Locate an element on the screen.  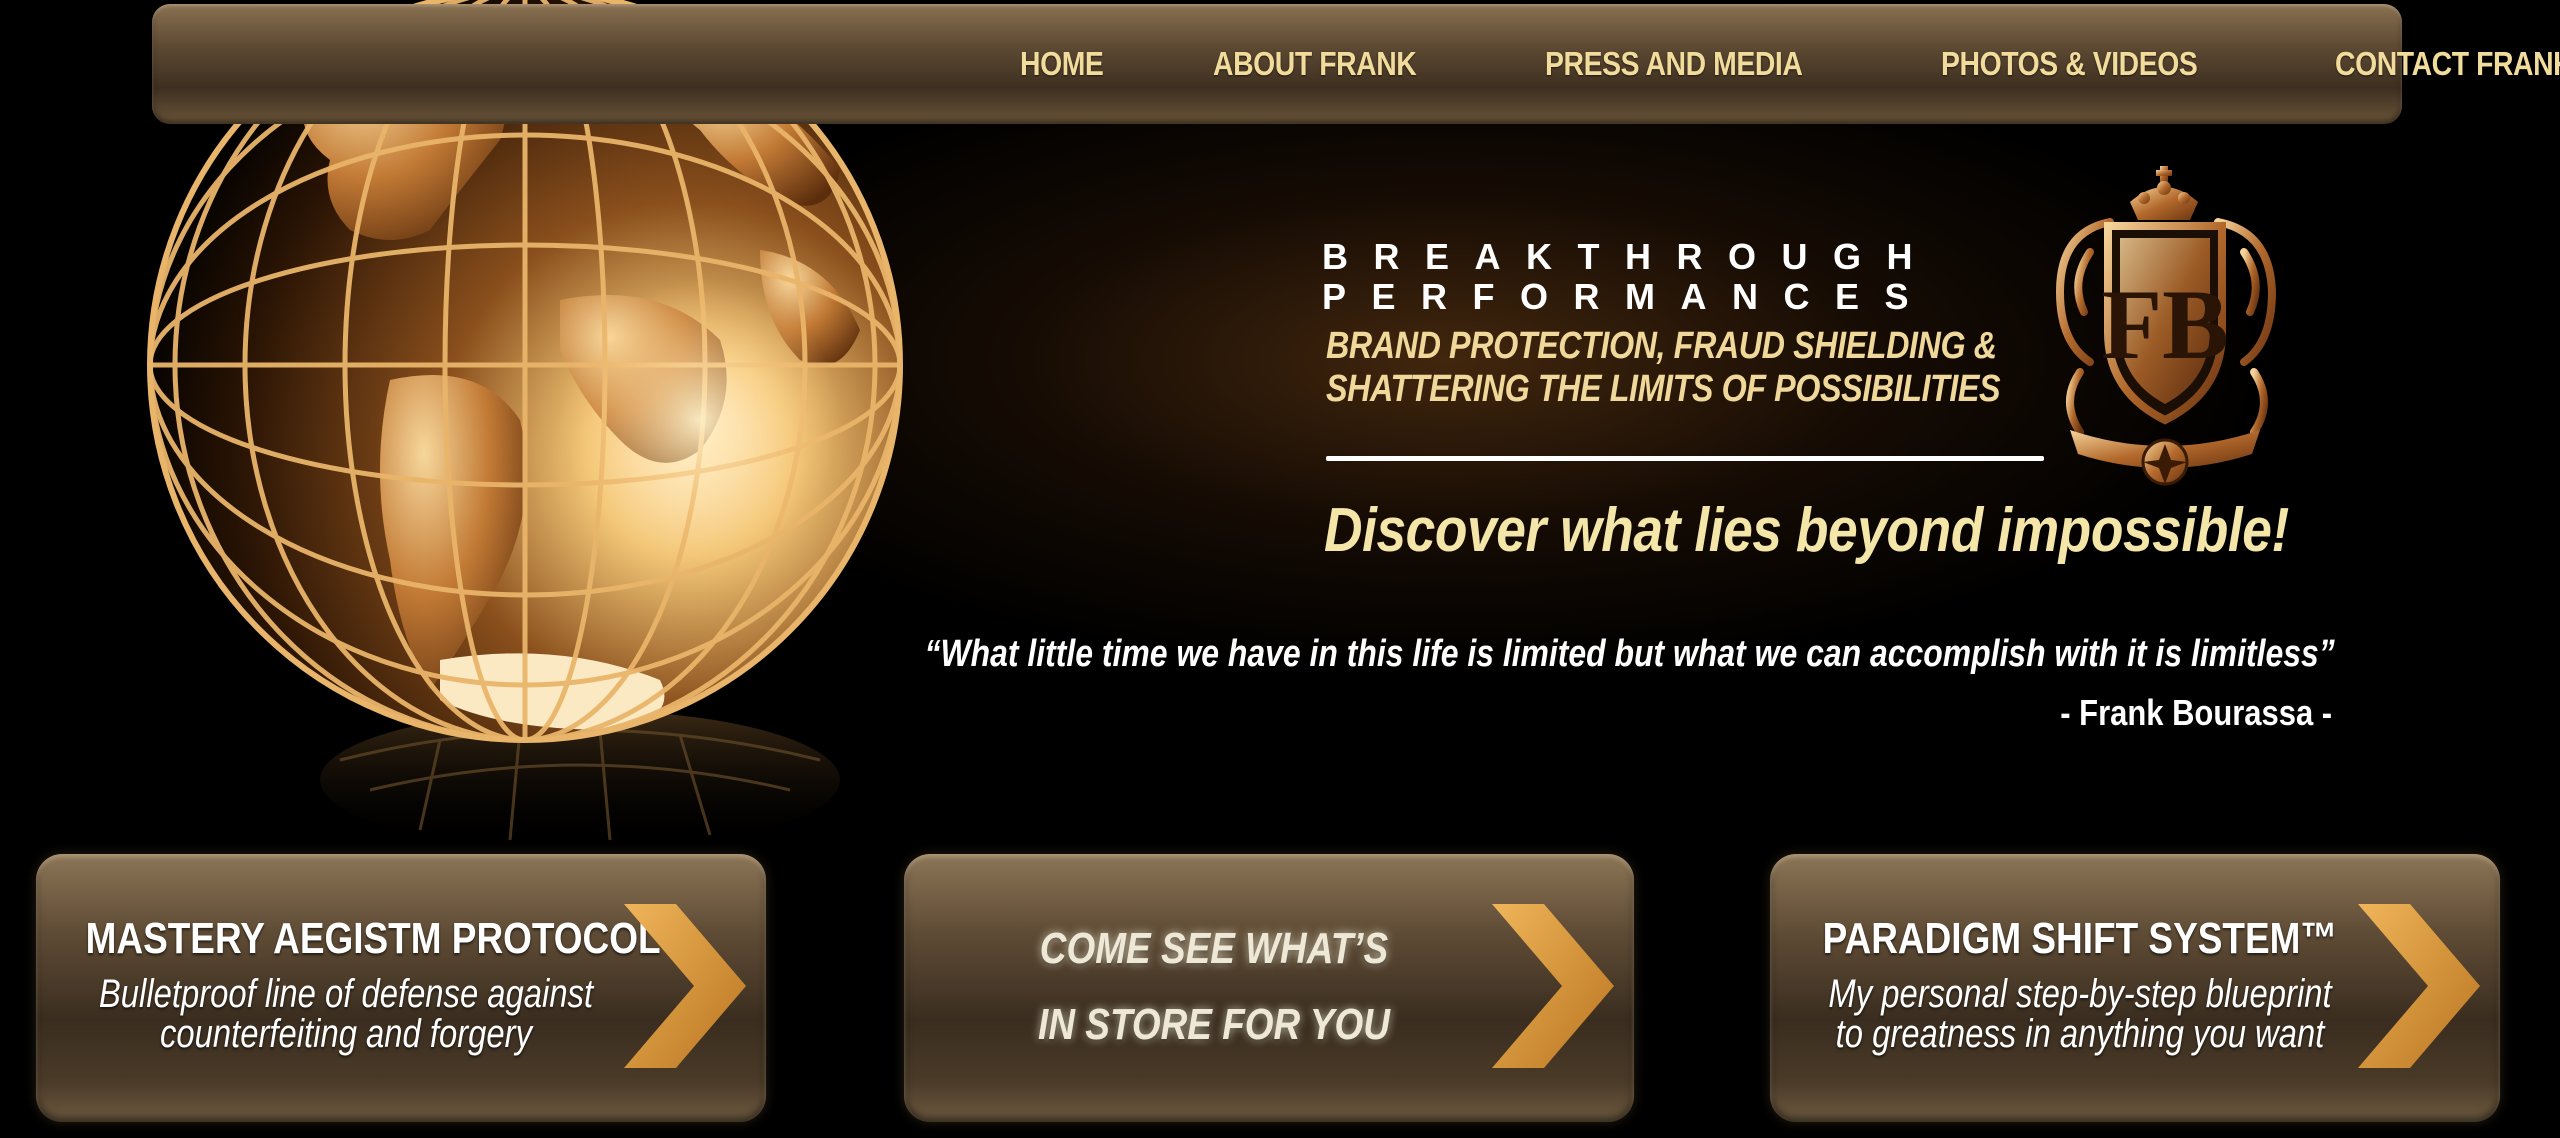
cta-subtitle-line-1: My personal step-by-step blueprint is located at coordinates (2080, 994).